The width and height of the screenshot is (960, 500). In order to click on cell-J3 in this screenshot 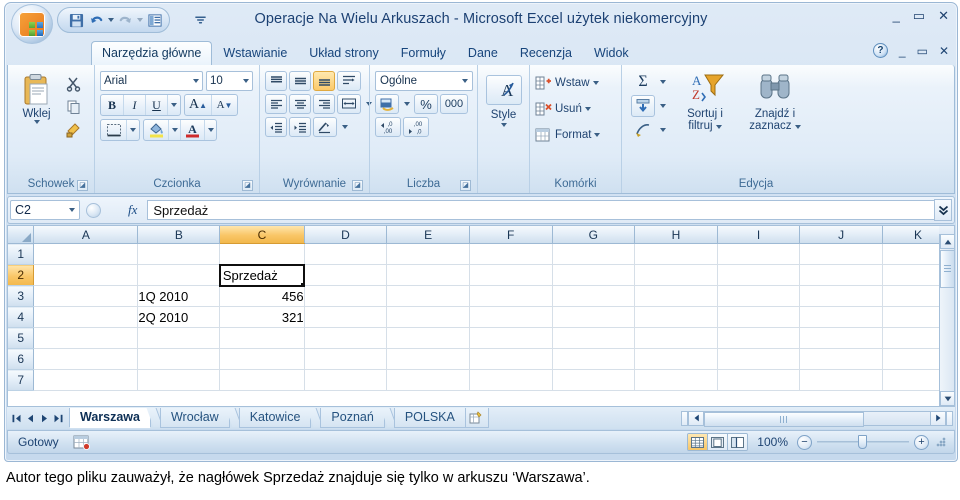, I will do `click(841, 296)`.